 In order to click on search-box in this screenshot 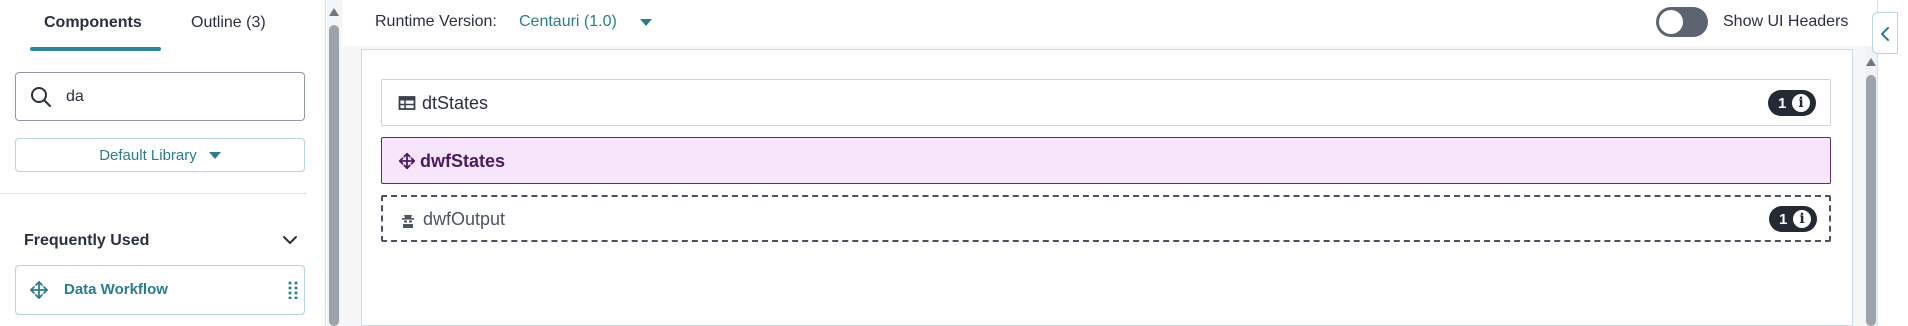, I will do `click(160, 96)`.